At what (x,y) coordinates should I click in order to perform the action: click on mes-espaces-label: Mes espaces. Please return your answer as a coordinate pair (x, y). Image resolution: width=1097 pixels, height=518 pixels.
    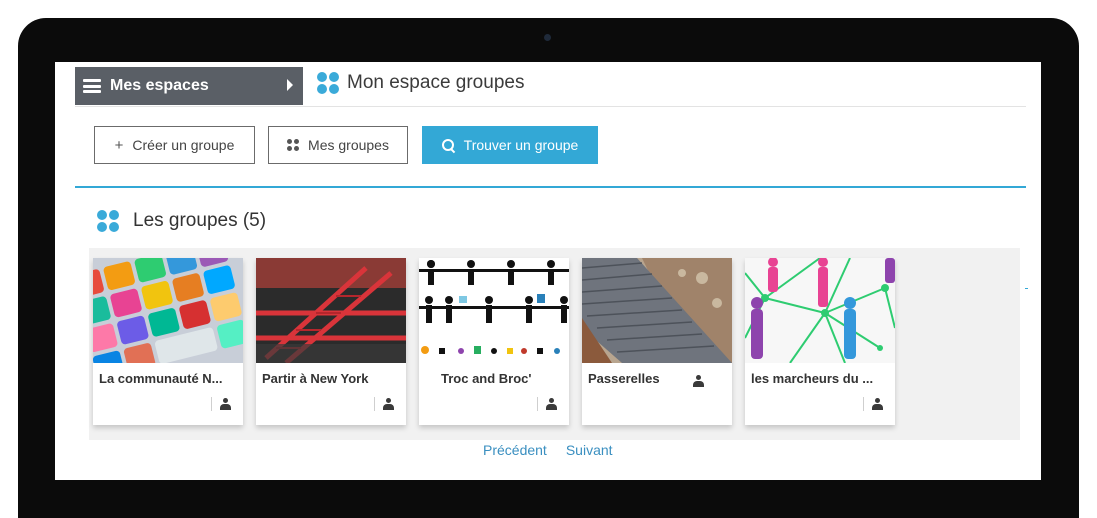
    Looking at the image, I should click on (159, 85).